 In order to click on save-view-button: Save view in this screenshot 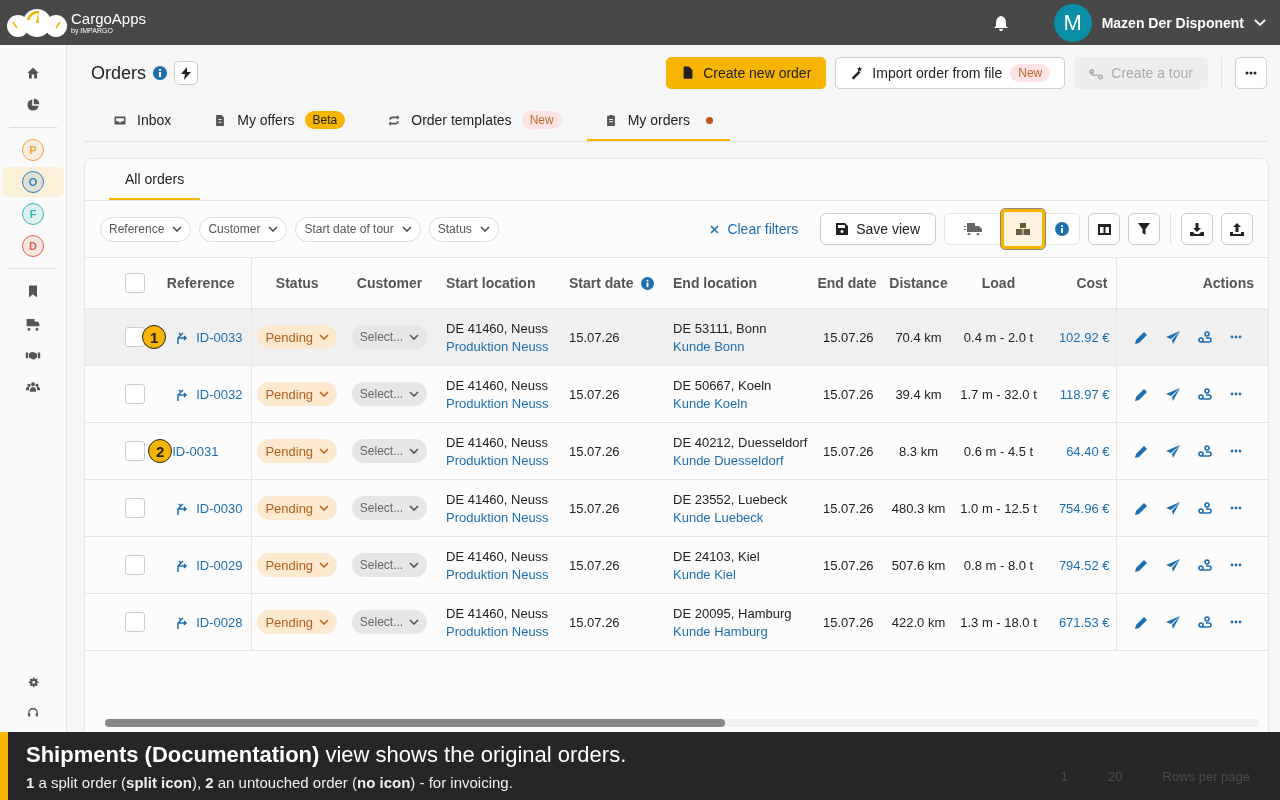, I will do `click(878, 229)`.